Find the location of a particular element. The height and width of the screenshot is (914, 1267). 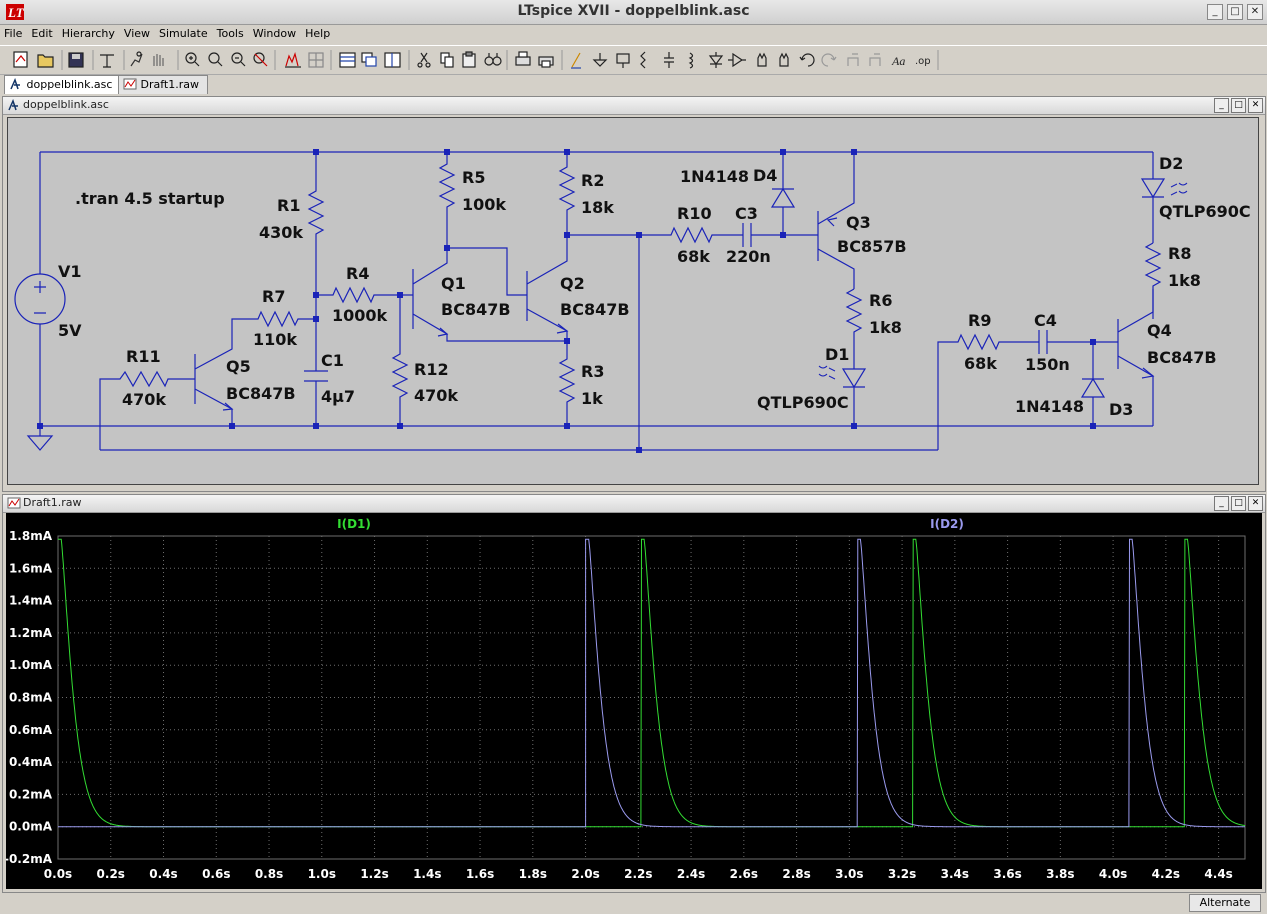

schematic-maximize-button: □ is located at coordinates (1238, 105).